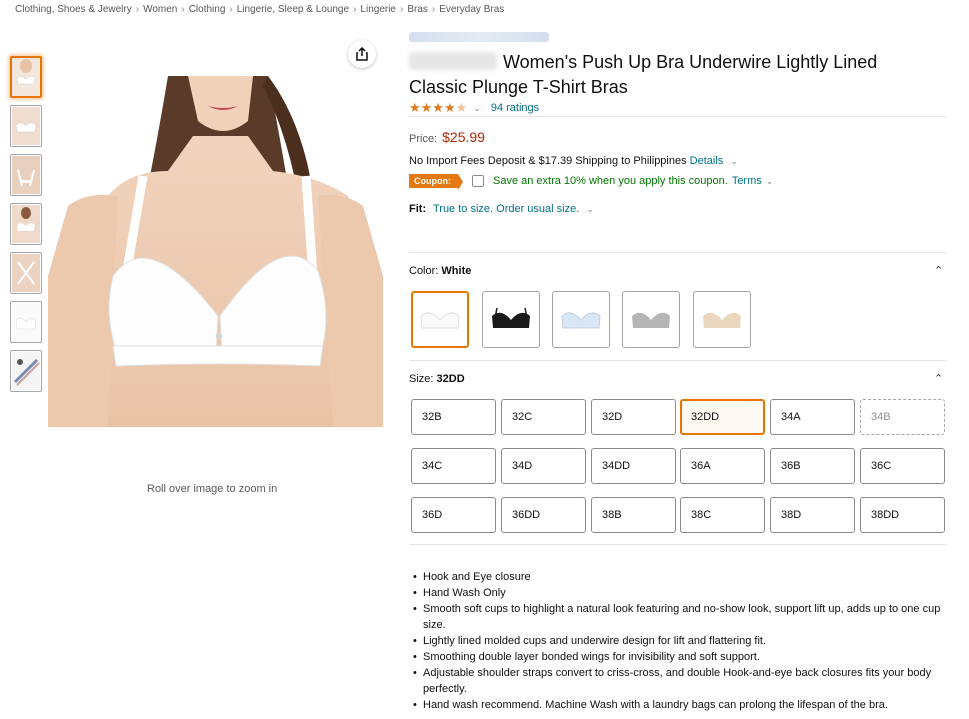  Describe the element at coordinates (633, 466) in the screenshot. I see `size-option: 34DD` at that location.